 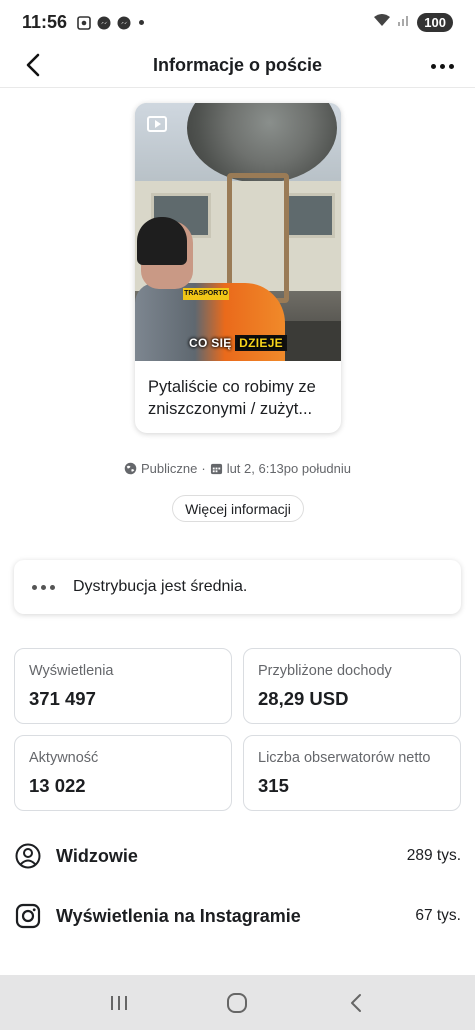 I want to click on person-circle-icon, so click(x=28, y=856).